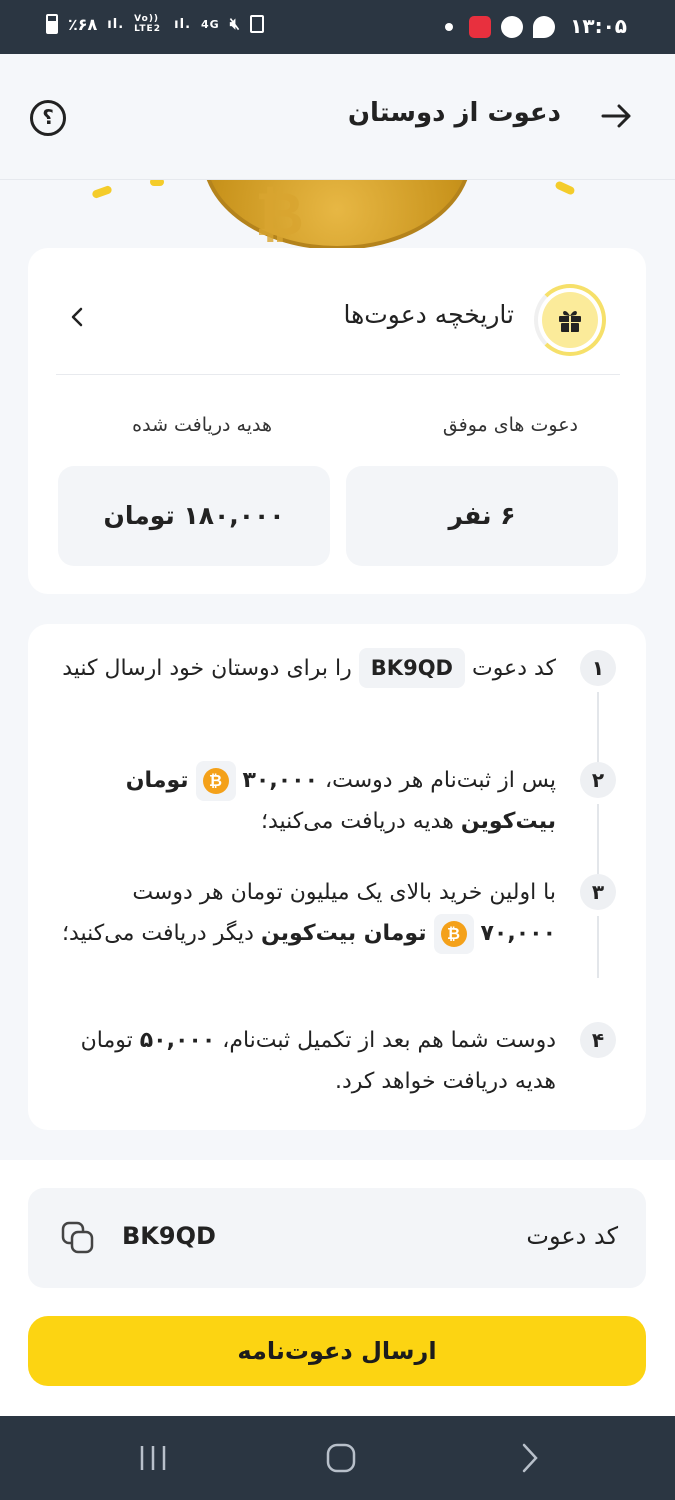  Describe the element at coordinates (337, 1238) in the screenshot. I see `invite-code-box: کد دعوت BK9QD` at that location.